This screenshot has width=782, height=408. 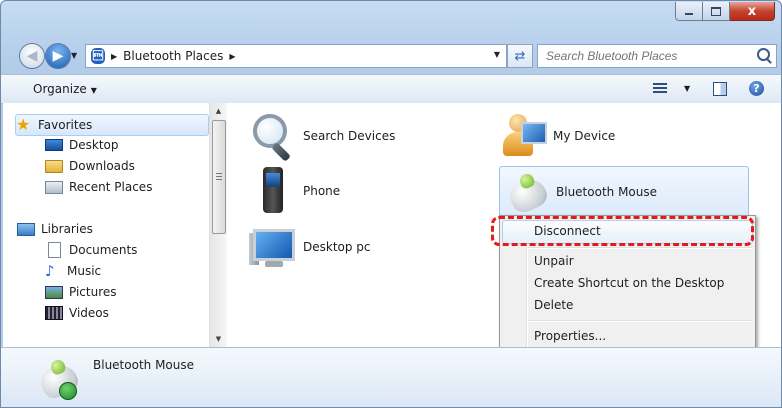 What do you see at coordinates (173, 56) in the screenshot?
I see `breadcrumb-bluetooth-places: Bluetooth Places` at bounding box center [173, 56].